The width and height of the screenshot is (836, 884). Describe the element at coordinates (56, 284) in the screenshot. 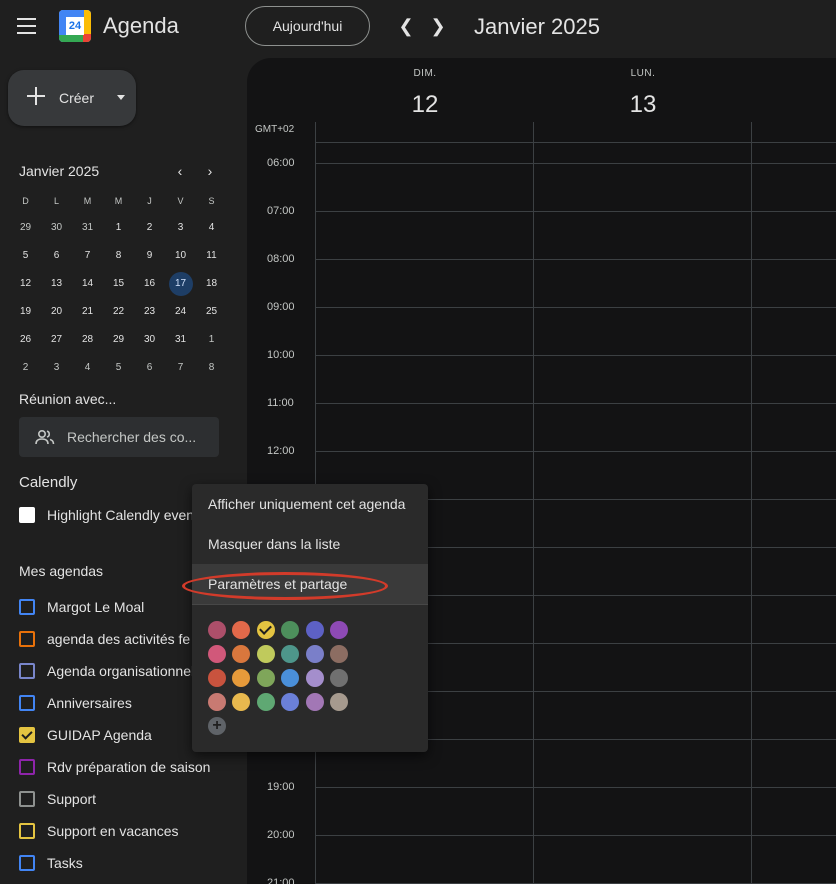

I see `mini-day: 13` at that location.